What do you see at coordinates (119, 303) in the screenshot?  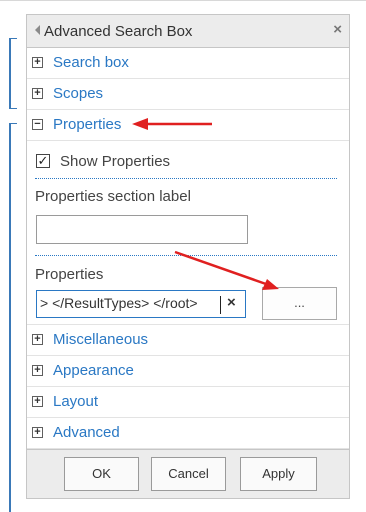 I see `properties-input-value: > </ResultTypes> </root>` at bounding box center [119, 303].